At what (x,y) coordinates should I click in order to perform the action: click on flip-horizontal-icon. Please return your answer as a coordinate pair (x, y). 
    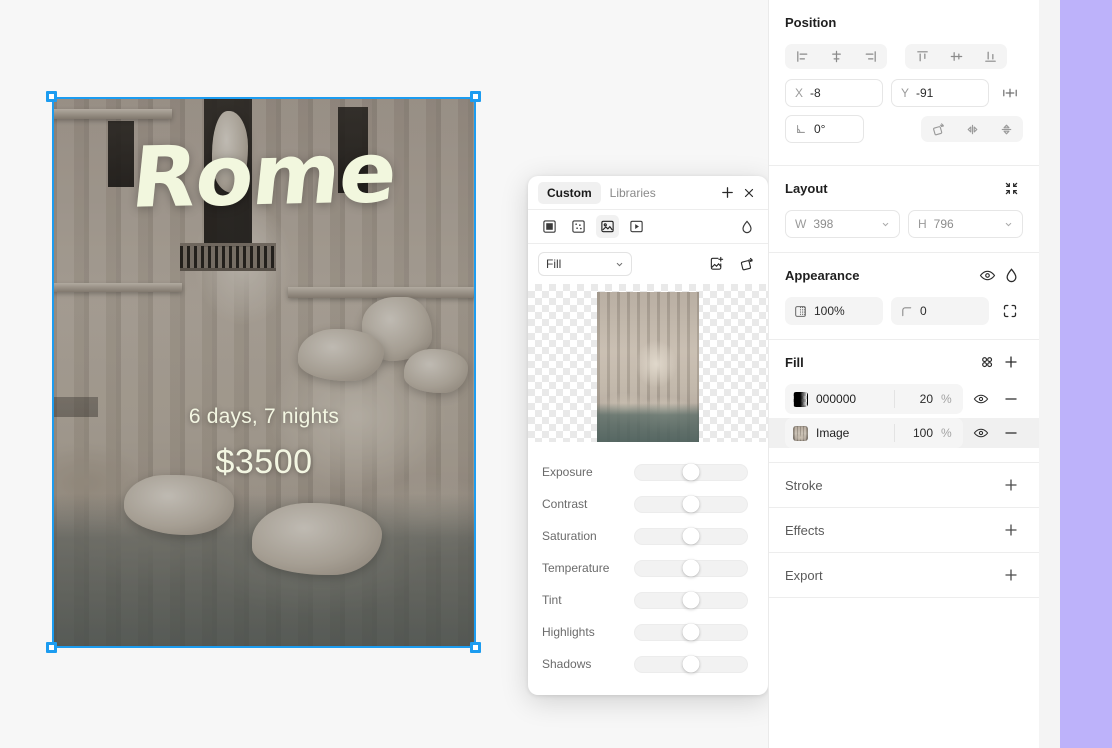
    Looking at the image, I should click on (972, 129).